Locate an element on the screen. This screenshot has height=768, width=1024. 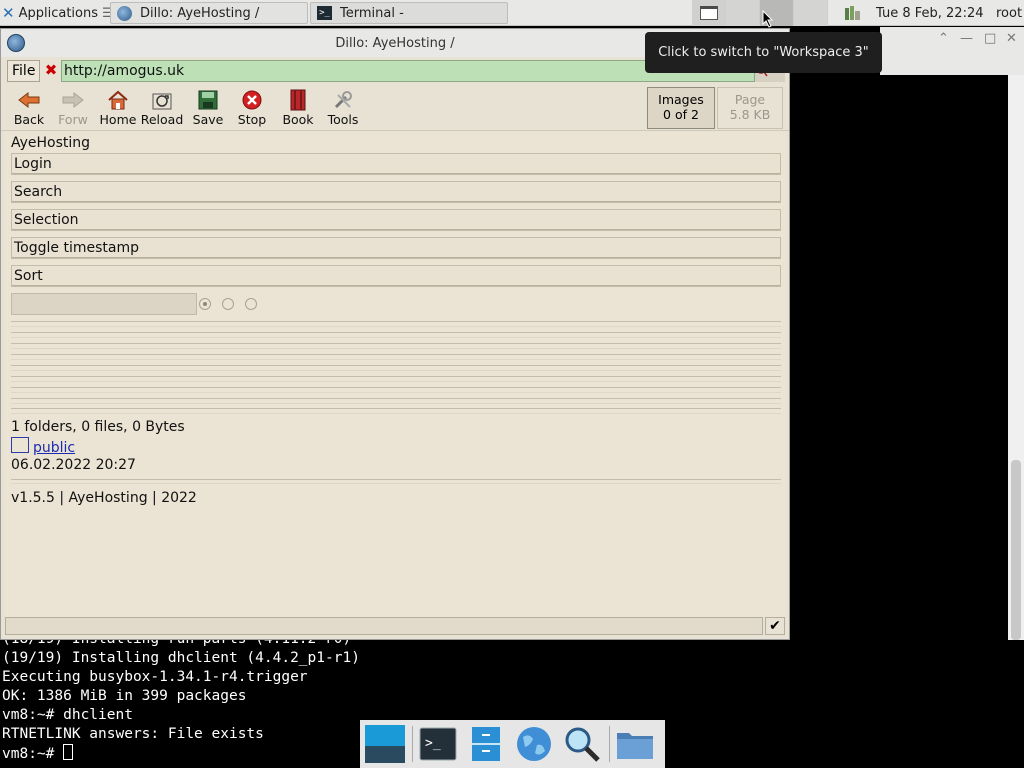
maximize-icon: □ is located at coordinates (990, 38).